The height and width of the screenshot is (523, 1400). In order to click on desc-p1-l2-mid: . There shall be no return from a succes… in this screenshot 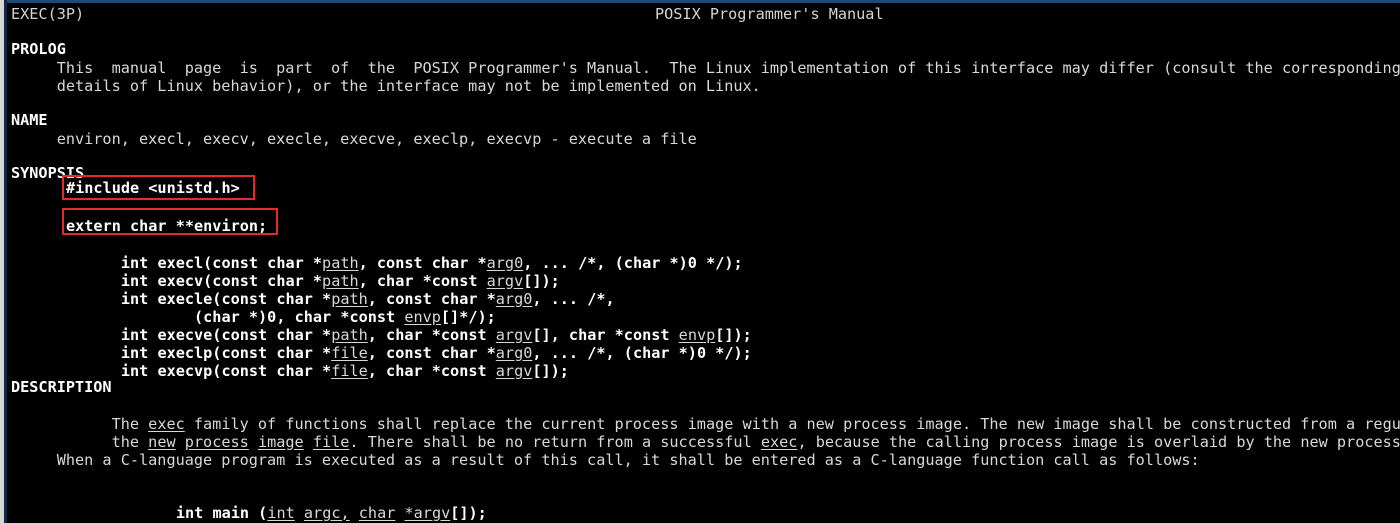, I will do `click(555, 441)`.